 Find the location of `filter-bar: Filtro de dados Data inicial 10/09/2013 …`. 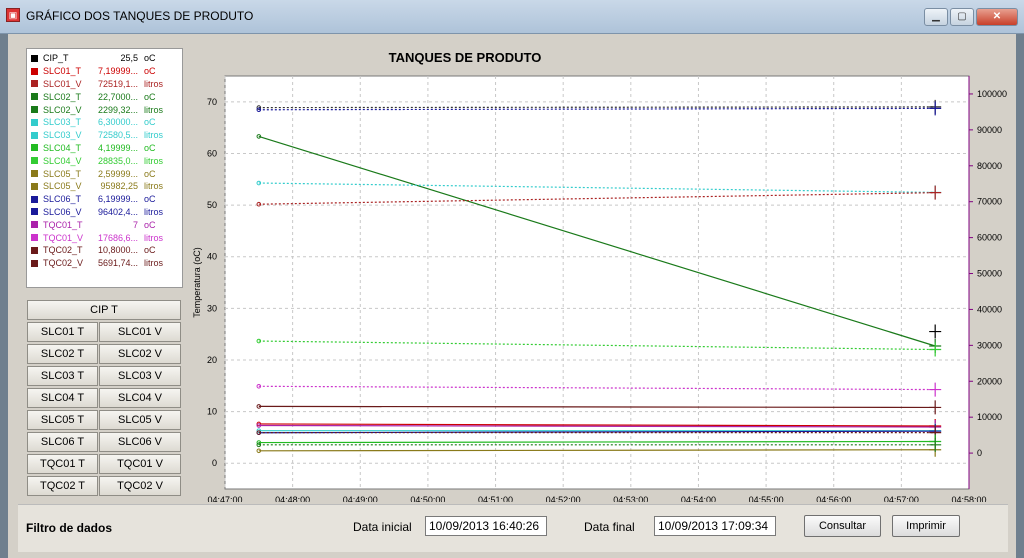

filter-bar: Filtro de dados Data inicial 10/09/2013 … is located at coordinates (513, 528).